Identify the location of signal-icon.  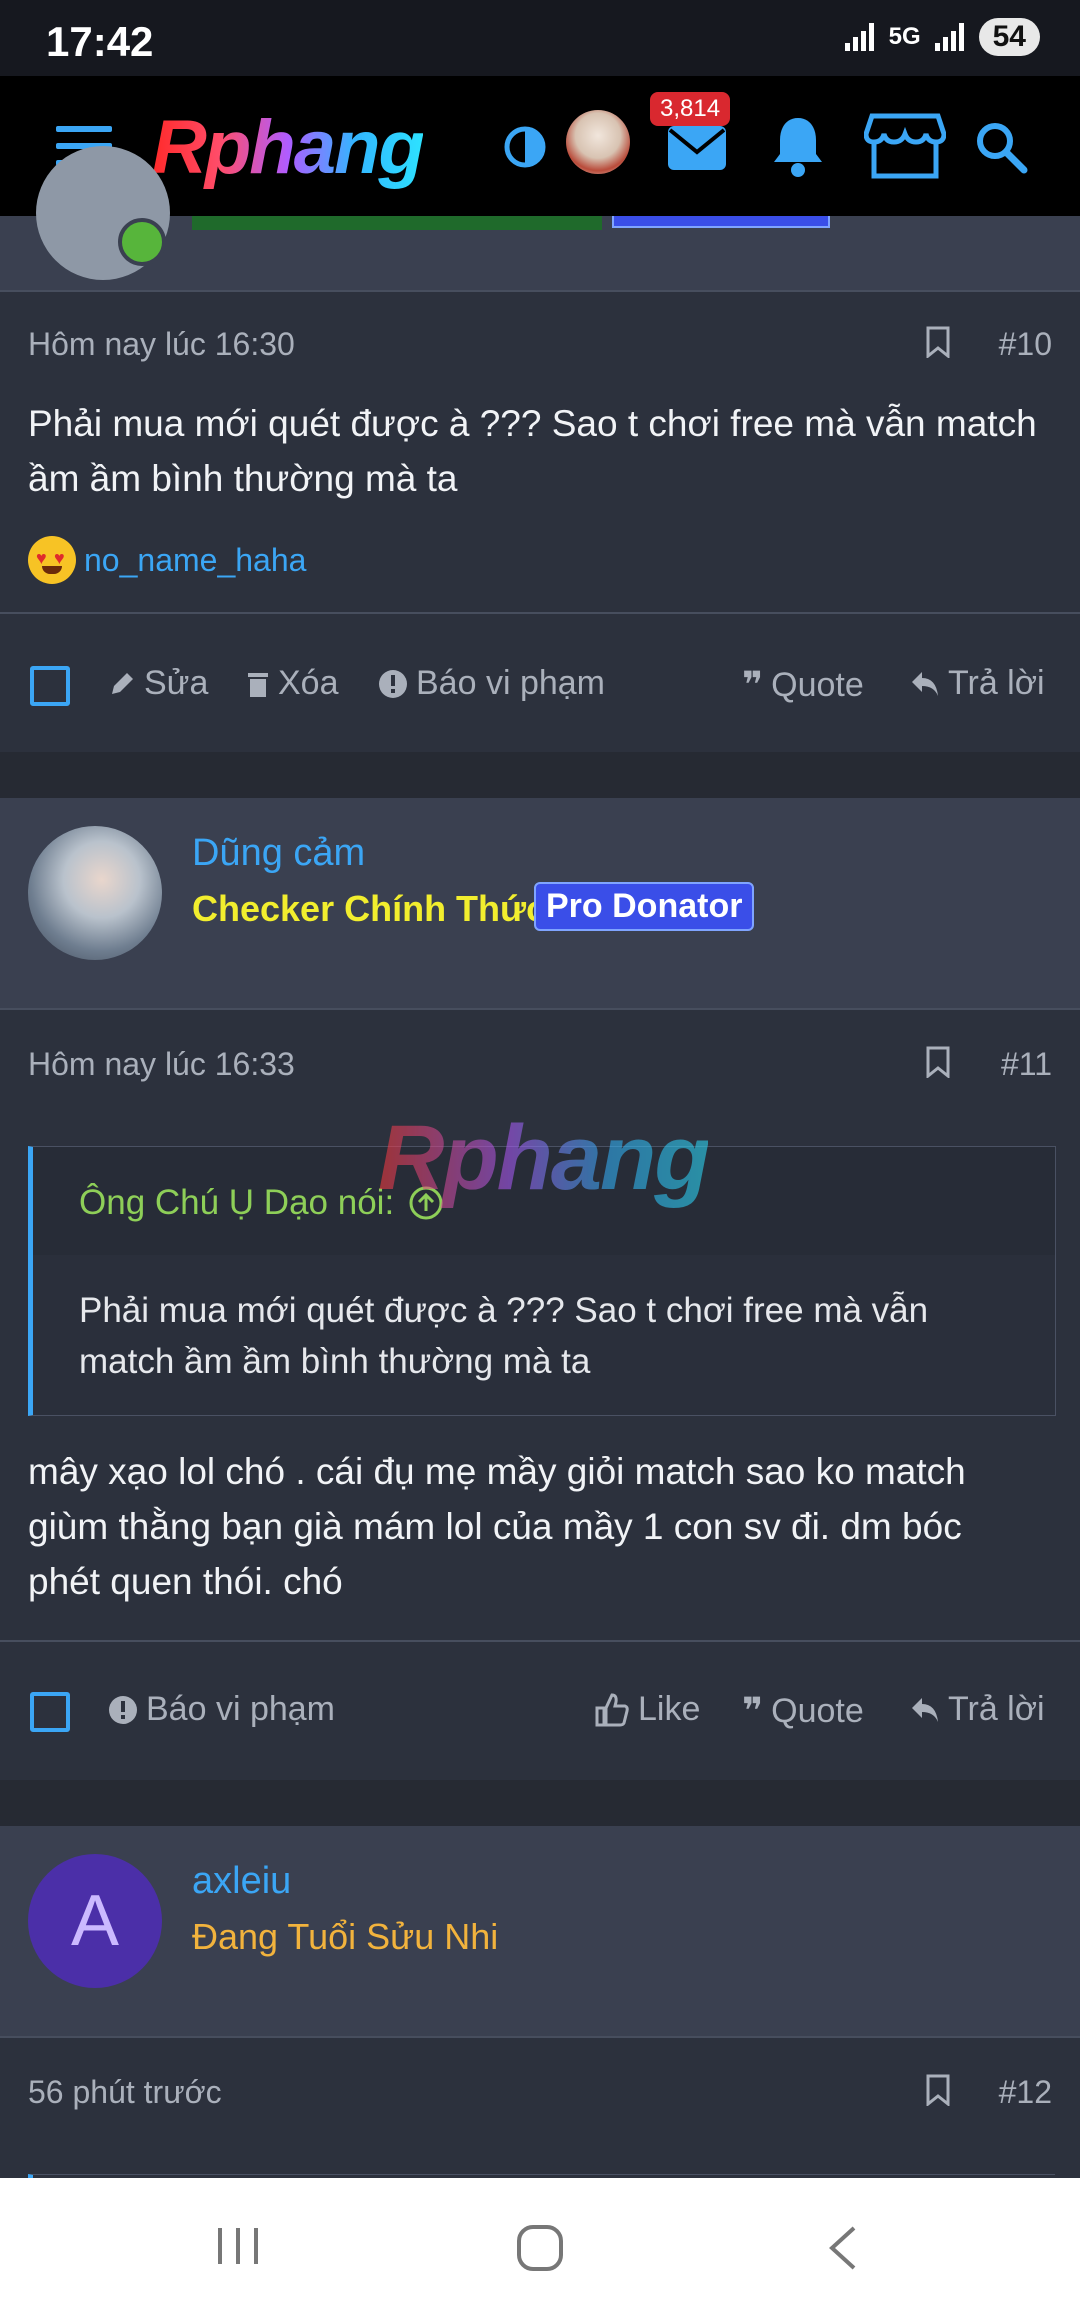
(859, 37).